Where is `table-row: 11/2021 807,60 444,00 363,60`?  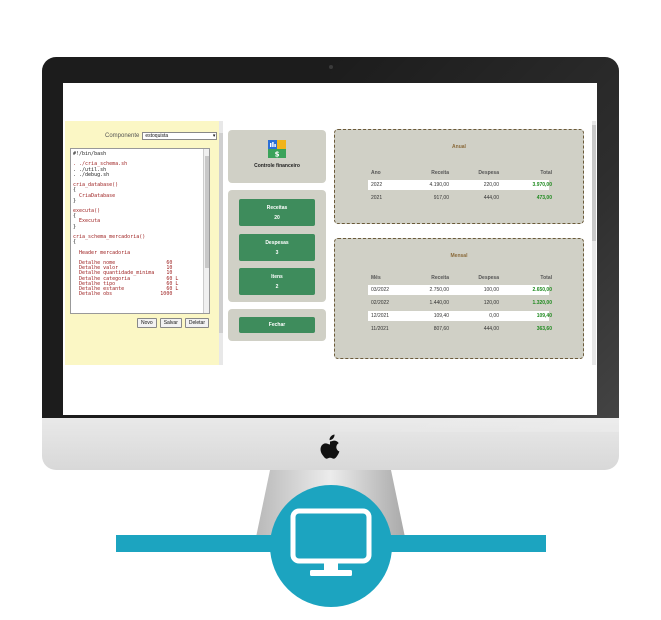
table-row: 11/2021 807,60 444,00 363,60 is located at coordinates (460, 329).